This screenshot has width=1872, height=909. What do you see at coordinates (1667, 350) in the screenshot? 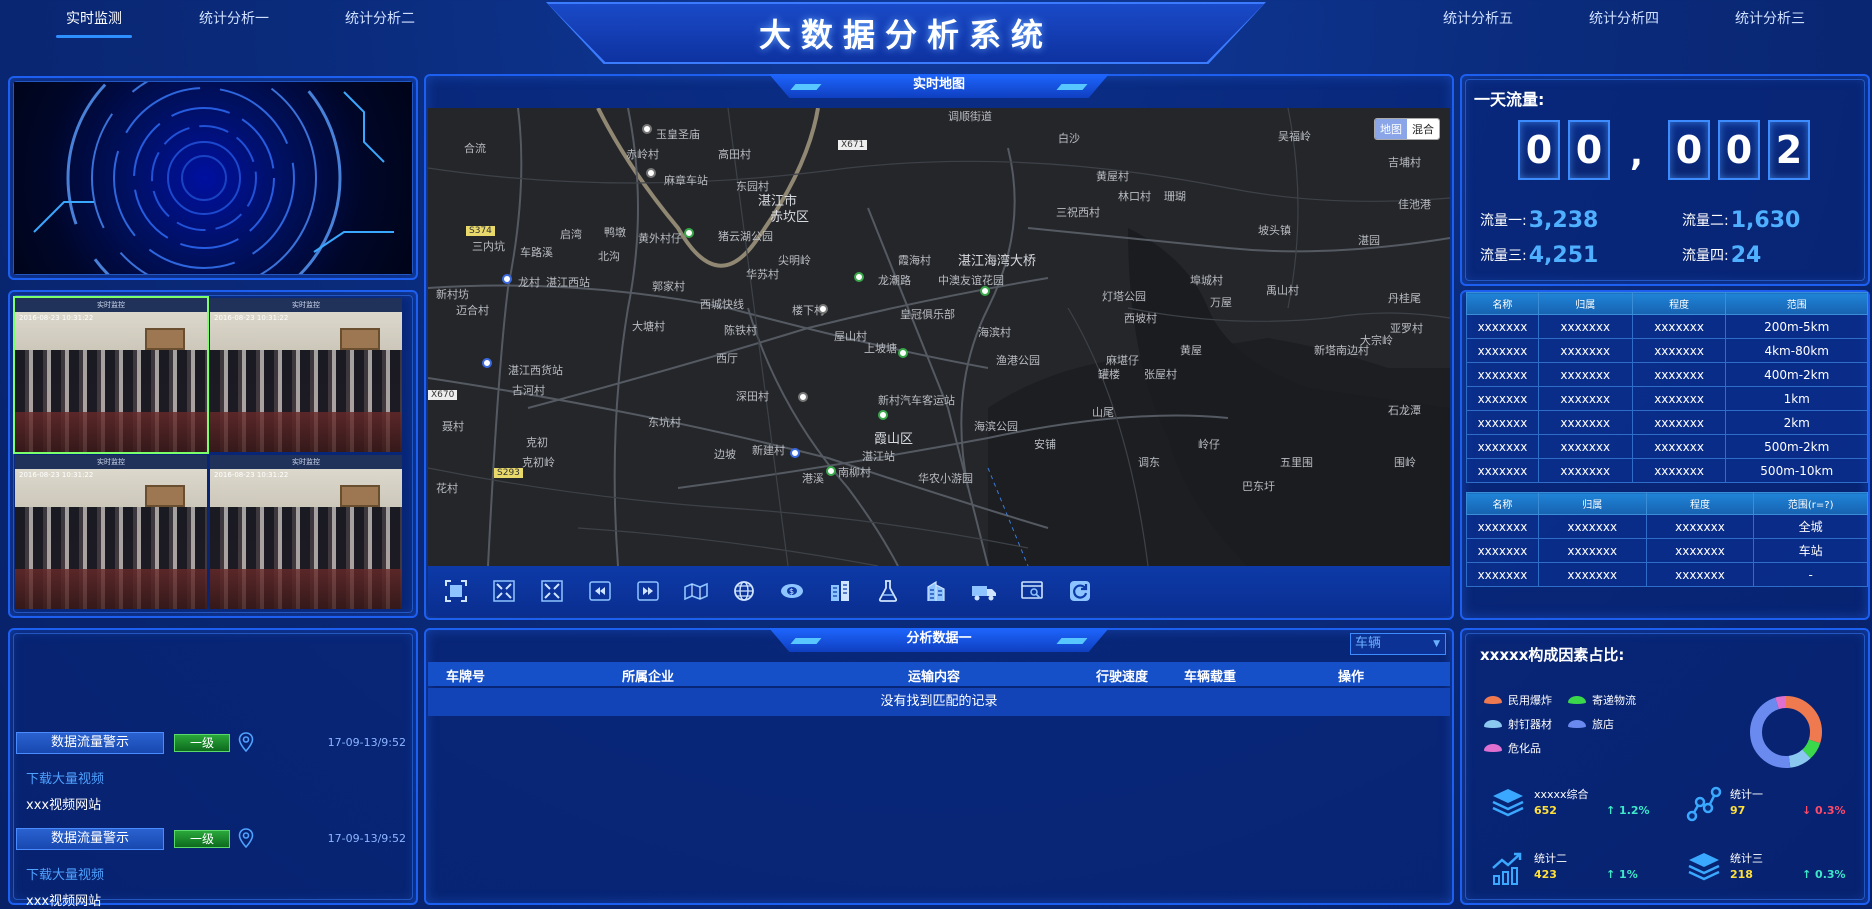
I see `table-row: xxxxxxx xxxxxxx xxxxxxx 4km-80km` at bounding box center [1667, 350].